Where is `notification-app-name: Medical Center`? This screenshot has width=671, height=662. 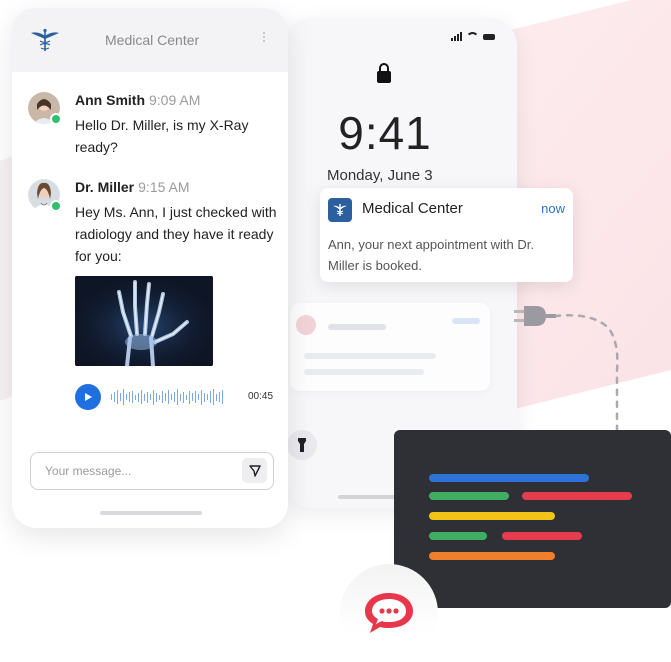
notification-app-name: Medical Center is located at coordinates (412, 208).